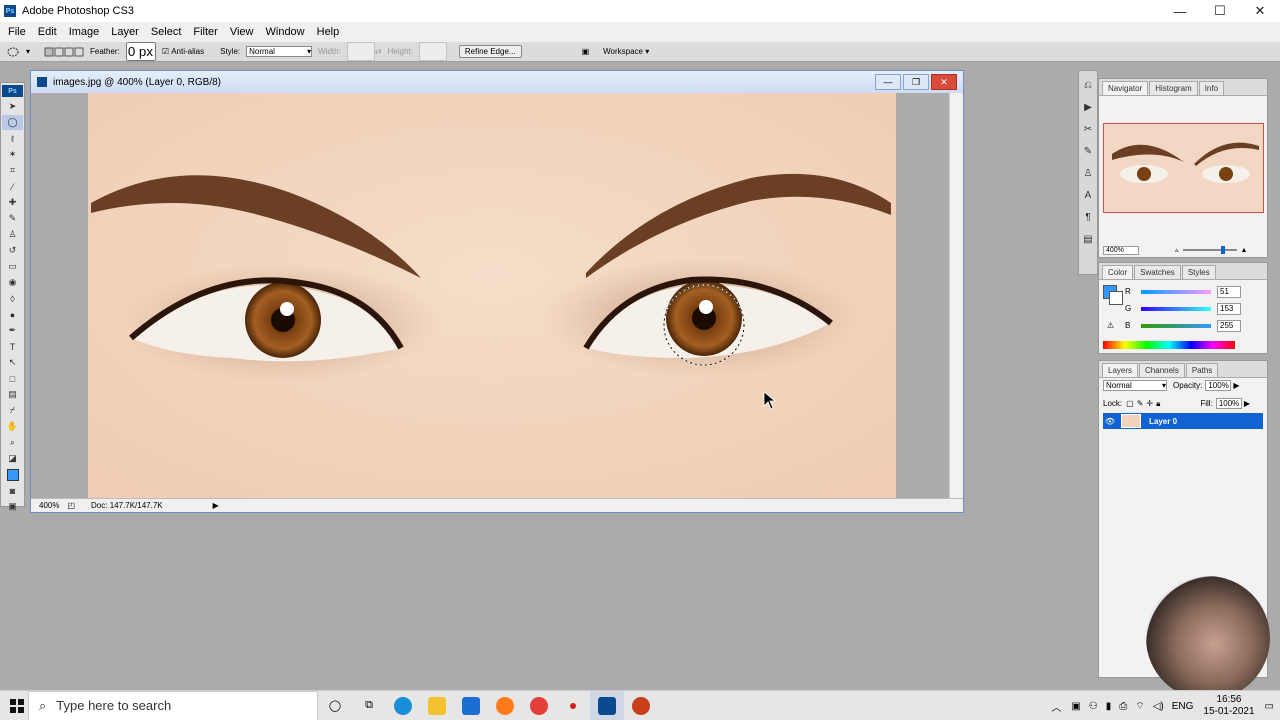 This screenshot has height=720, width=1280. What do you see at coordinates (1149, 403) in the screenshot?
I see `lock-position-icon: ✛` at bounding box center [1149, 403].